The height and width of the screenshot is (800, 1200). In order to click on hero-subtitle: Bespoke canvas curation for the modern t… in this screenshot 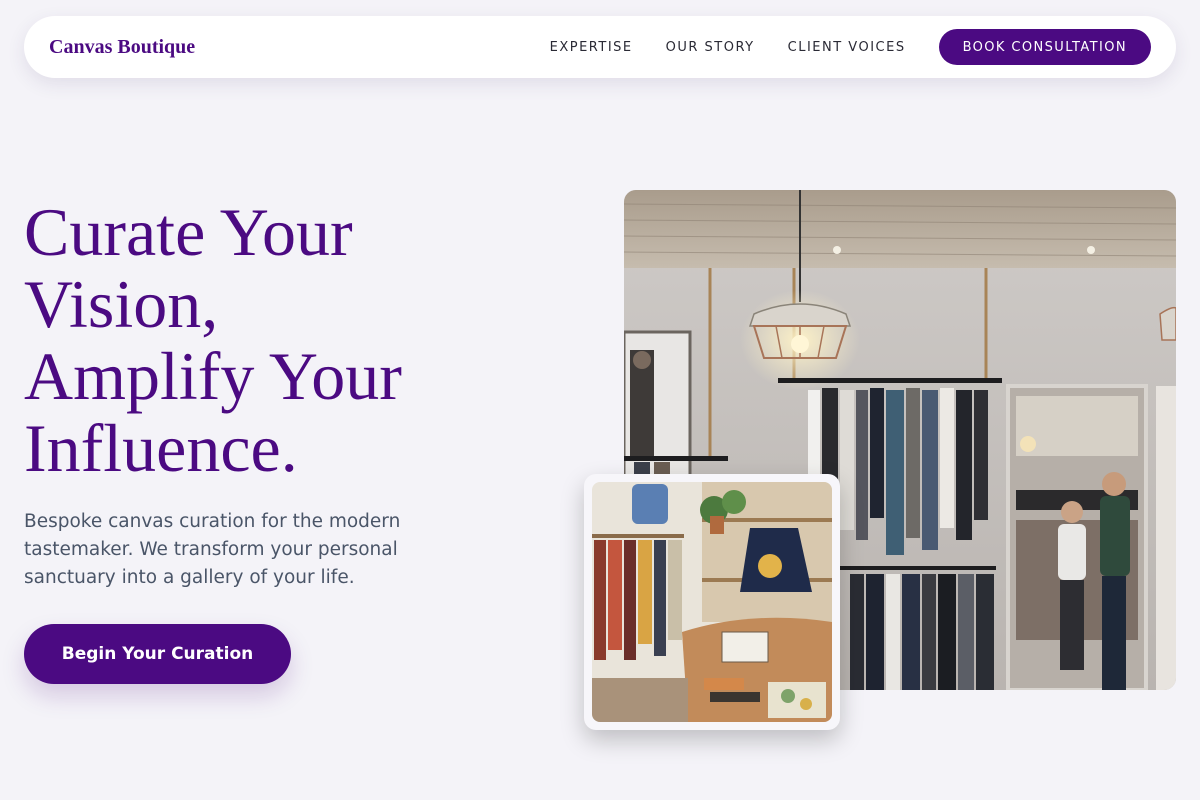, I will do `click(239, 550)`.